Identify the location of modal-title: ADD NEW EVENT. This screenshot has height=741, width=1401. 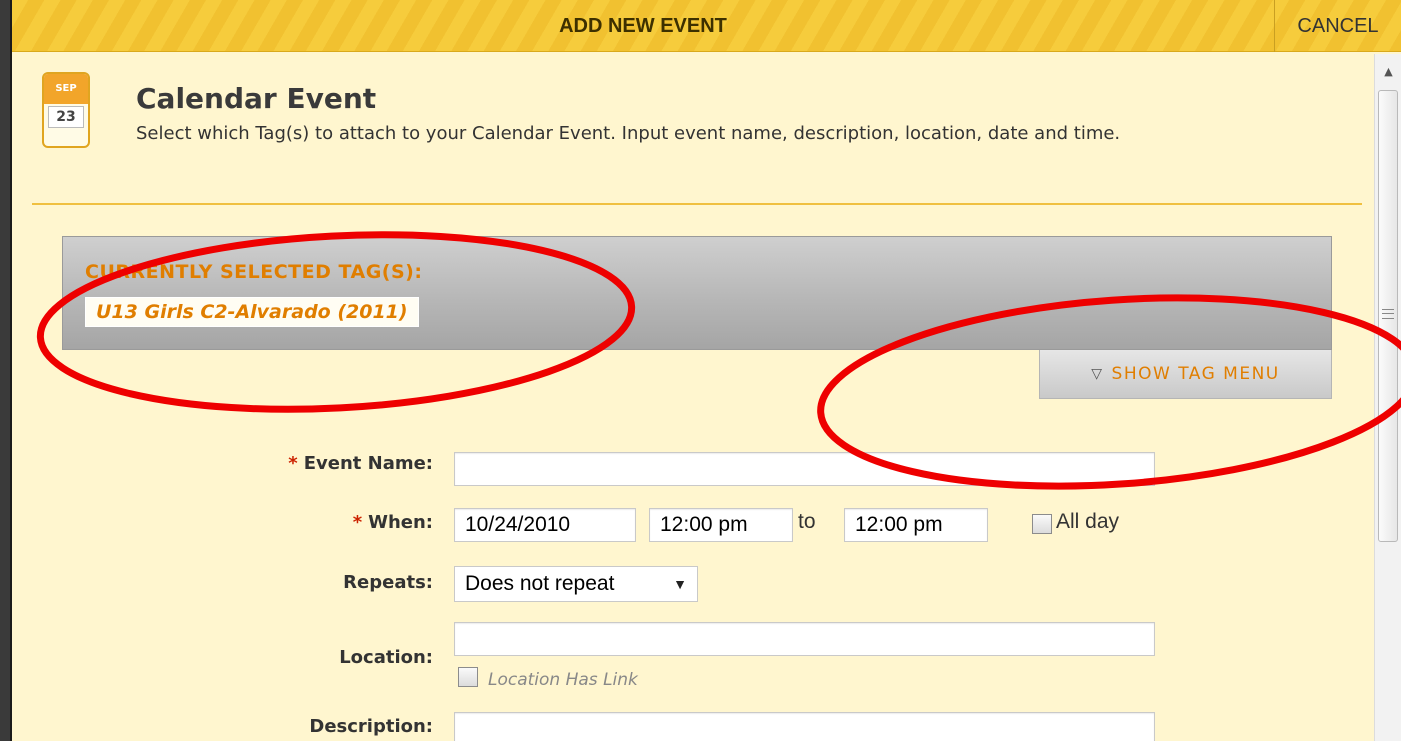
(643, 25).